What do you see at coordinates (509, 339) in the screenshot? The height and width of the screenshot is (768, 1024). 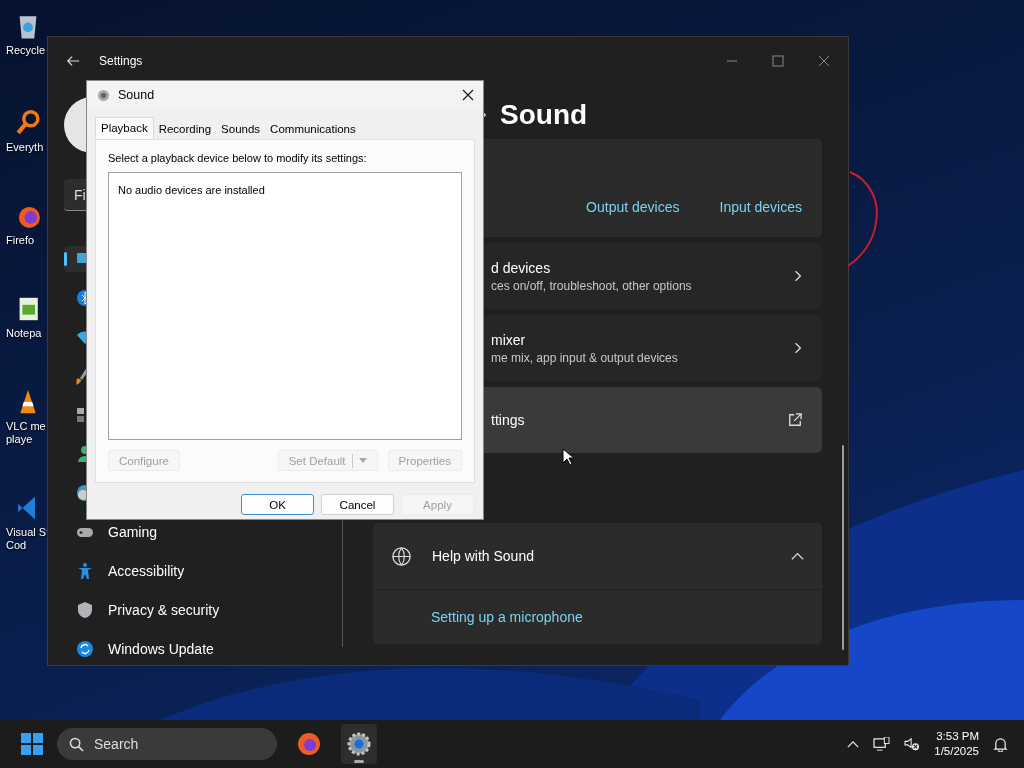 I see `row-title: mixer` at bounding box center [509, 339].